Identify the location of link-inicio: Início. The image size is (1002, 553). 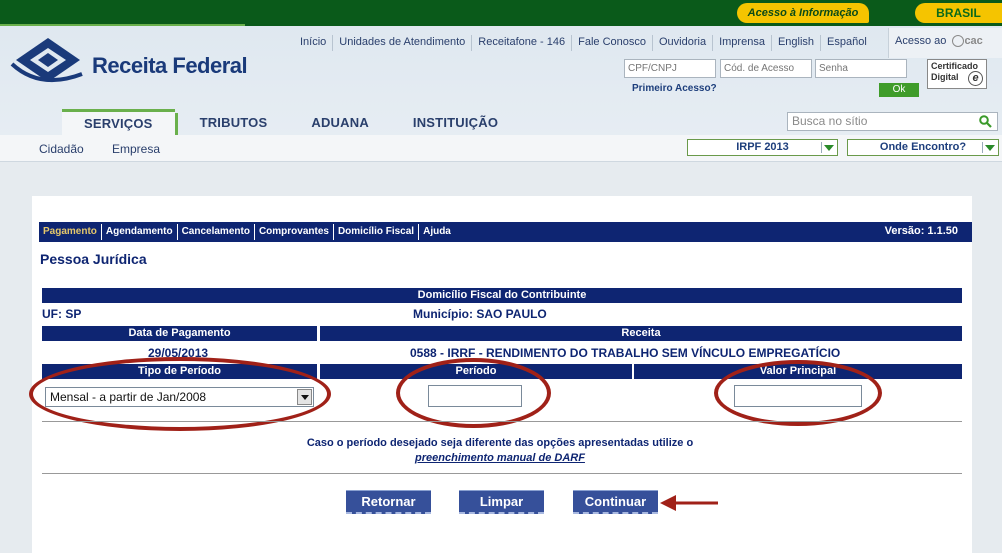
(313, 43).